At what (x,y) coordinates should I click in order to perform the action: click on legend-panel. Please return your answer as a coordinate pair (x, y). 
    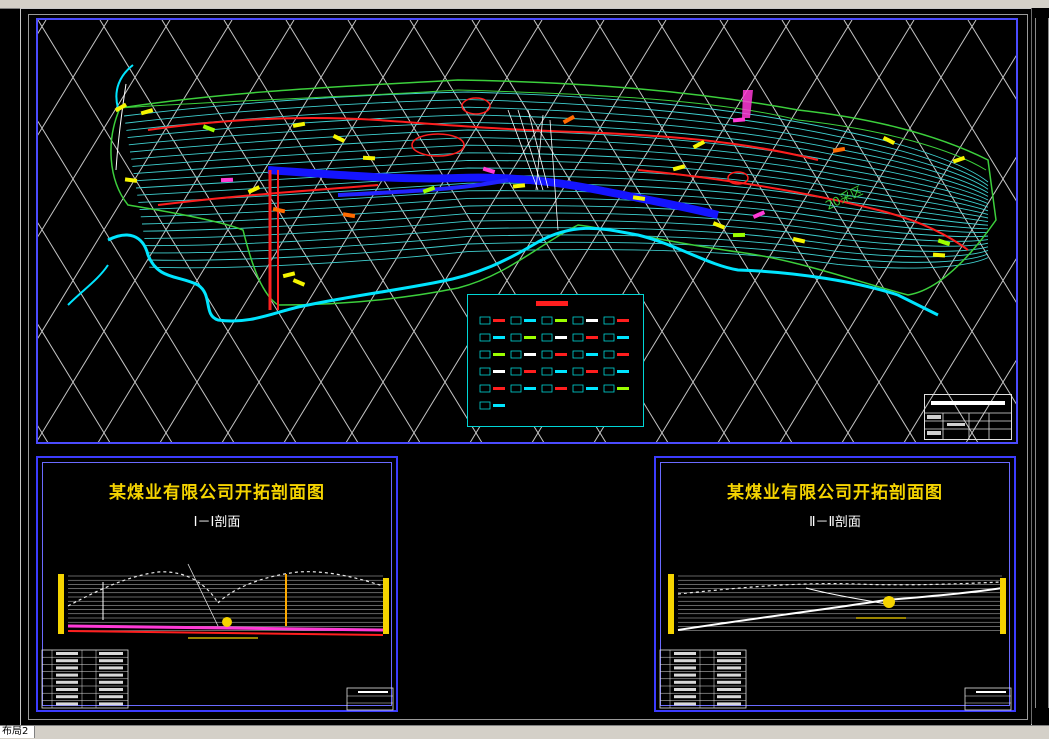
    Looking at the image, I should click on (555, 360).